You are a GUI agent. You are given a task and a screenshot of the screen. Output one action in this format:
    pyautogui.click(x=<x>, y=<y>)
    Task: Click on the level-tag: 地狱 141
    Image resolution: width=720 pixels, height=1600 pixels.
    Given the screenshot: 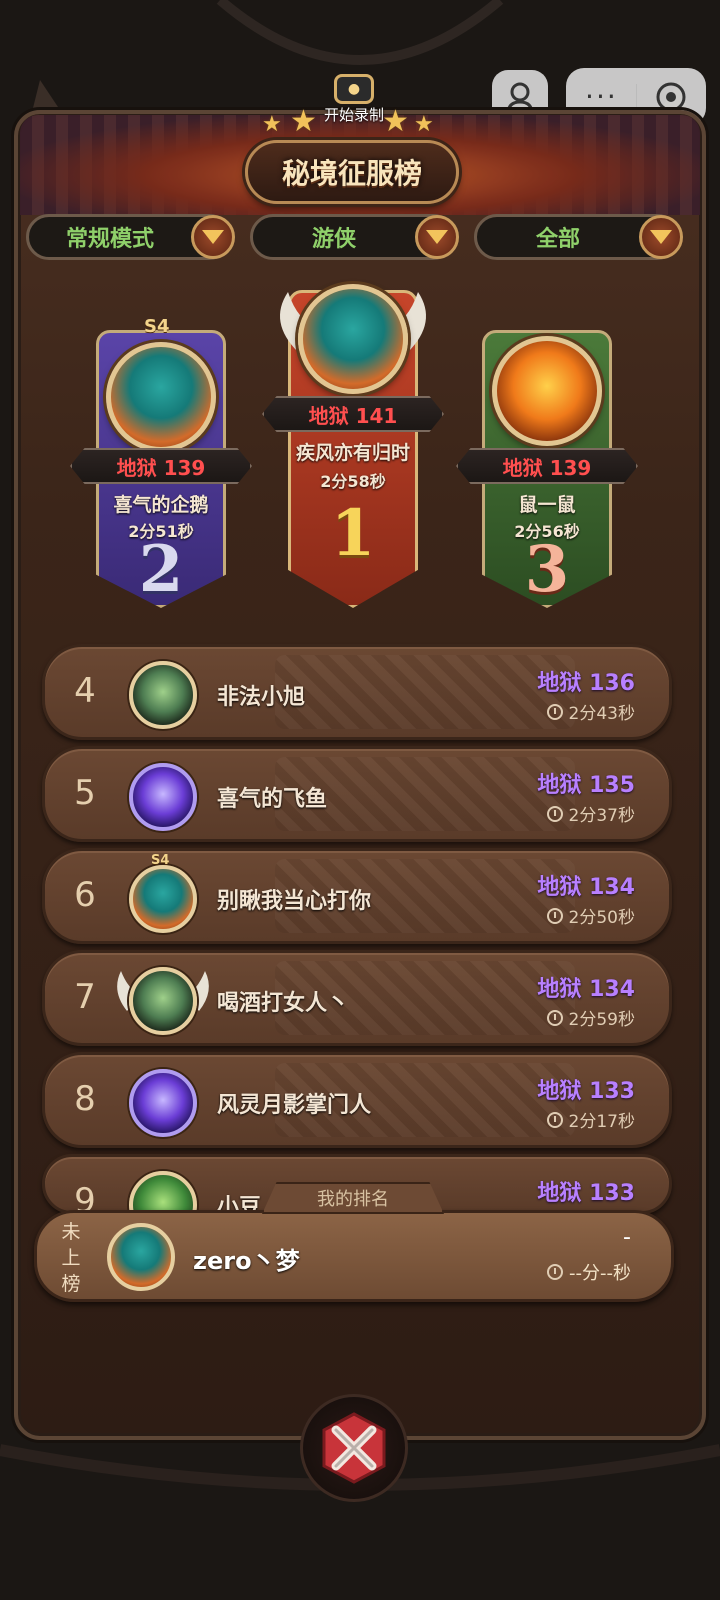 What is the action you would take?
    pyautogui.click(x=353, y=414)
    